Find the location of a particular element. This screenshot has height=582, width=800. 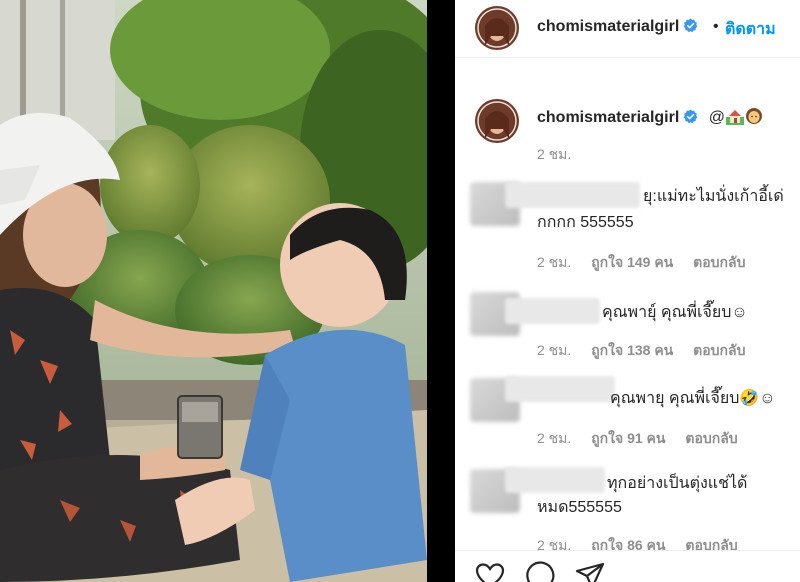

comment-text-continued: หมด555555 is located at coordinates (579, 507).